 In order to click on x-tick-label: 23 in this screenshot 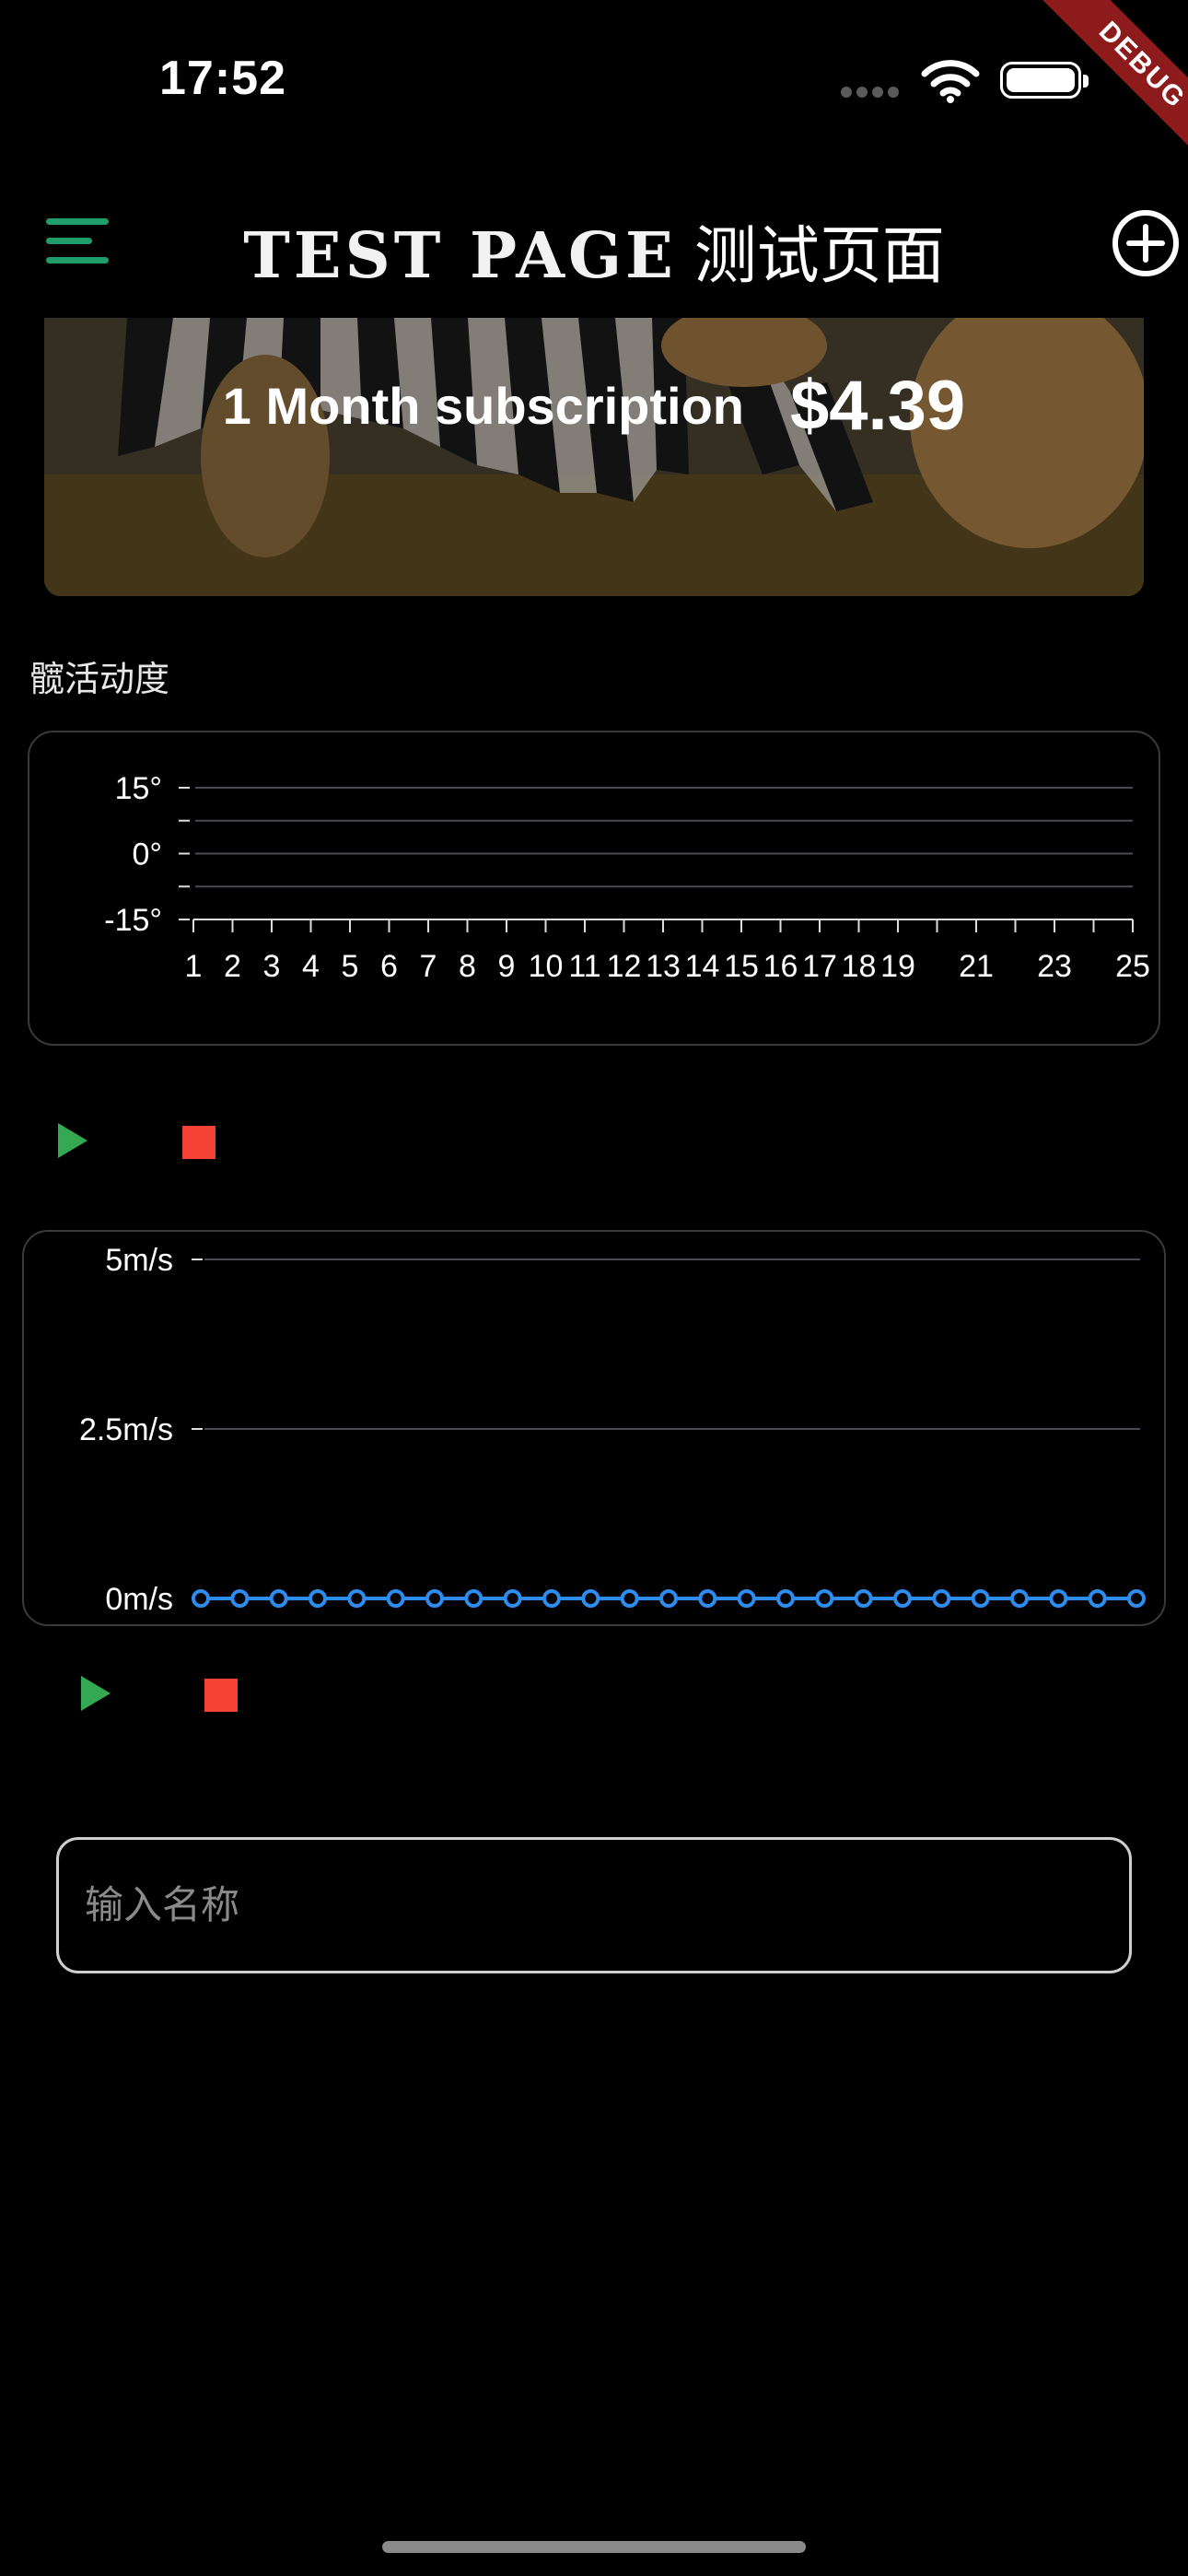, I will do `click(1054, 967)`.